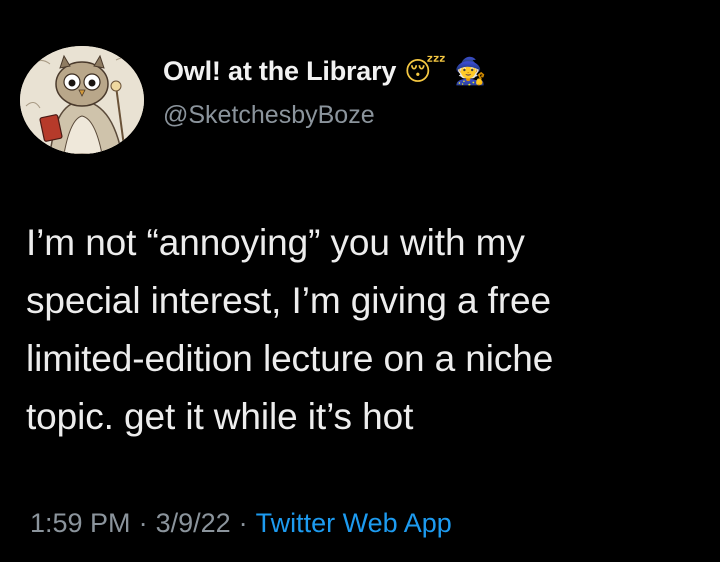 The height and width of the screenshot is (562, 720). I want to click on avatar, so click(82, 100).